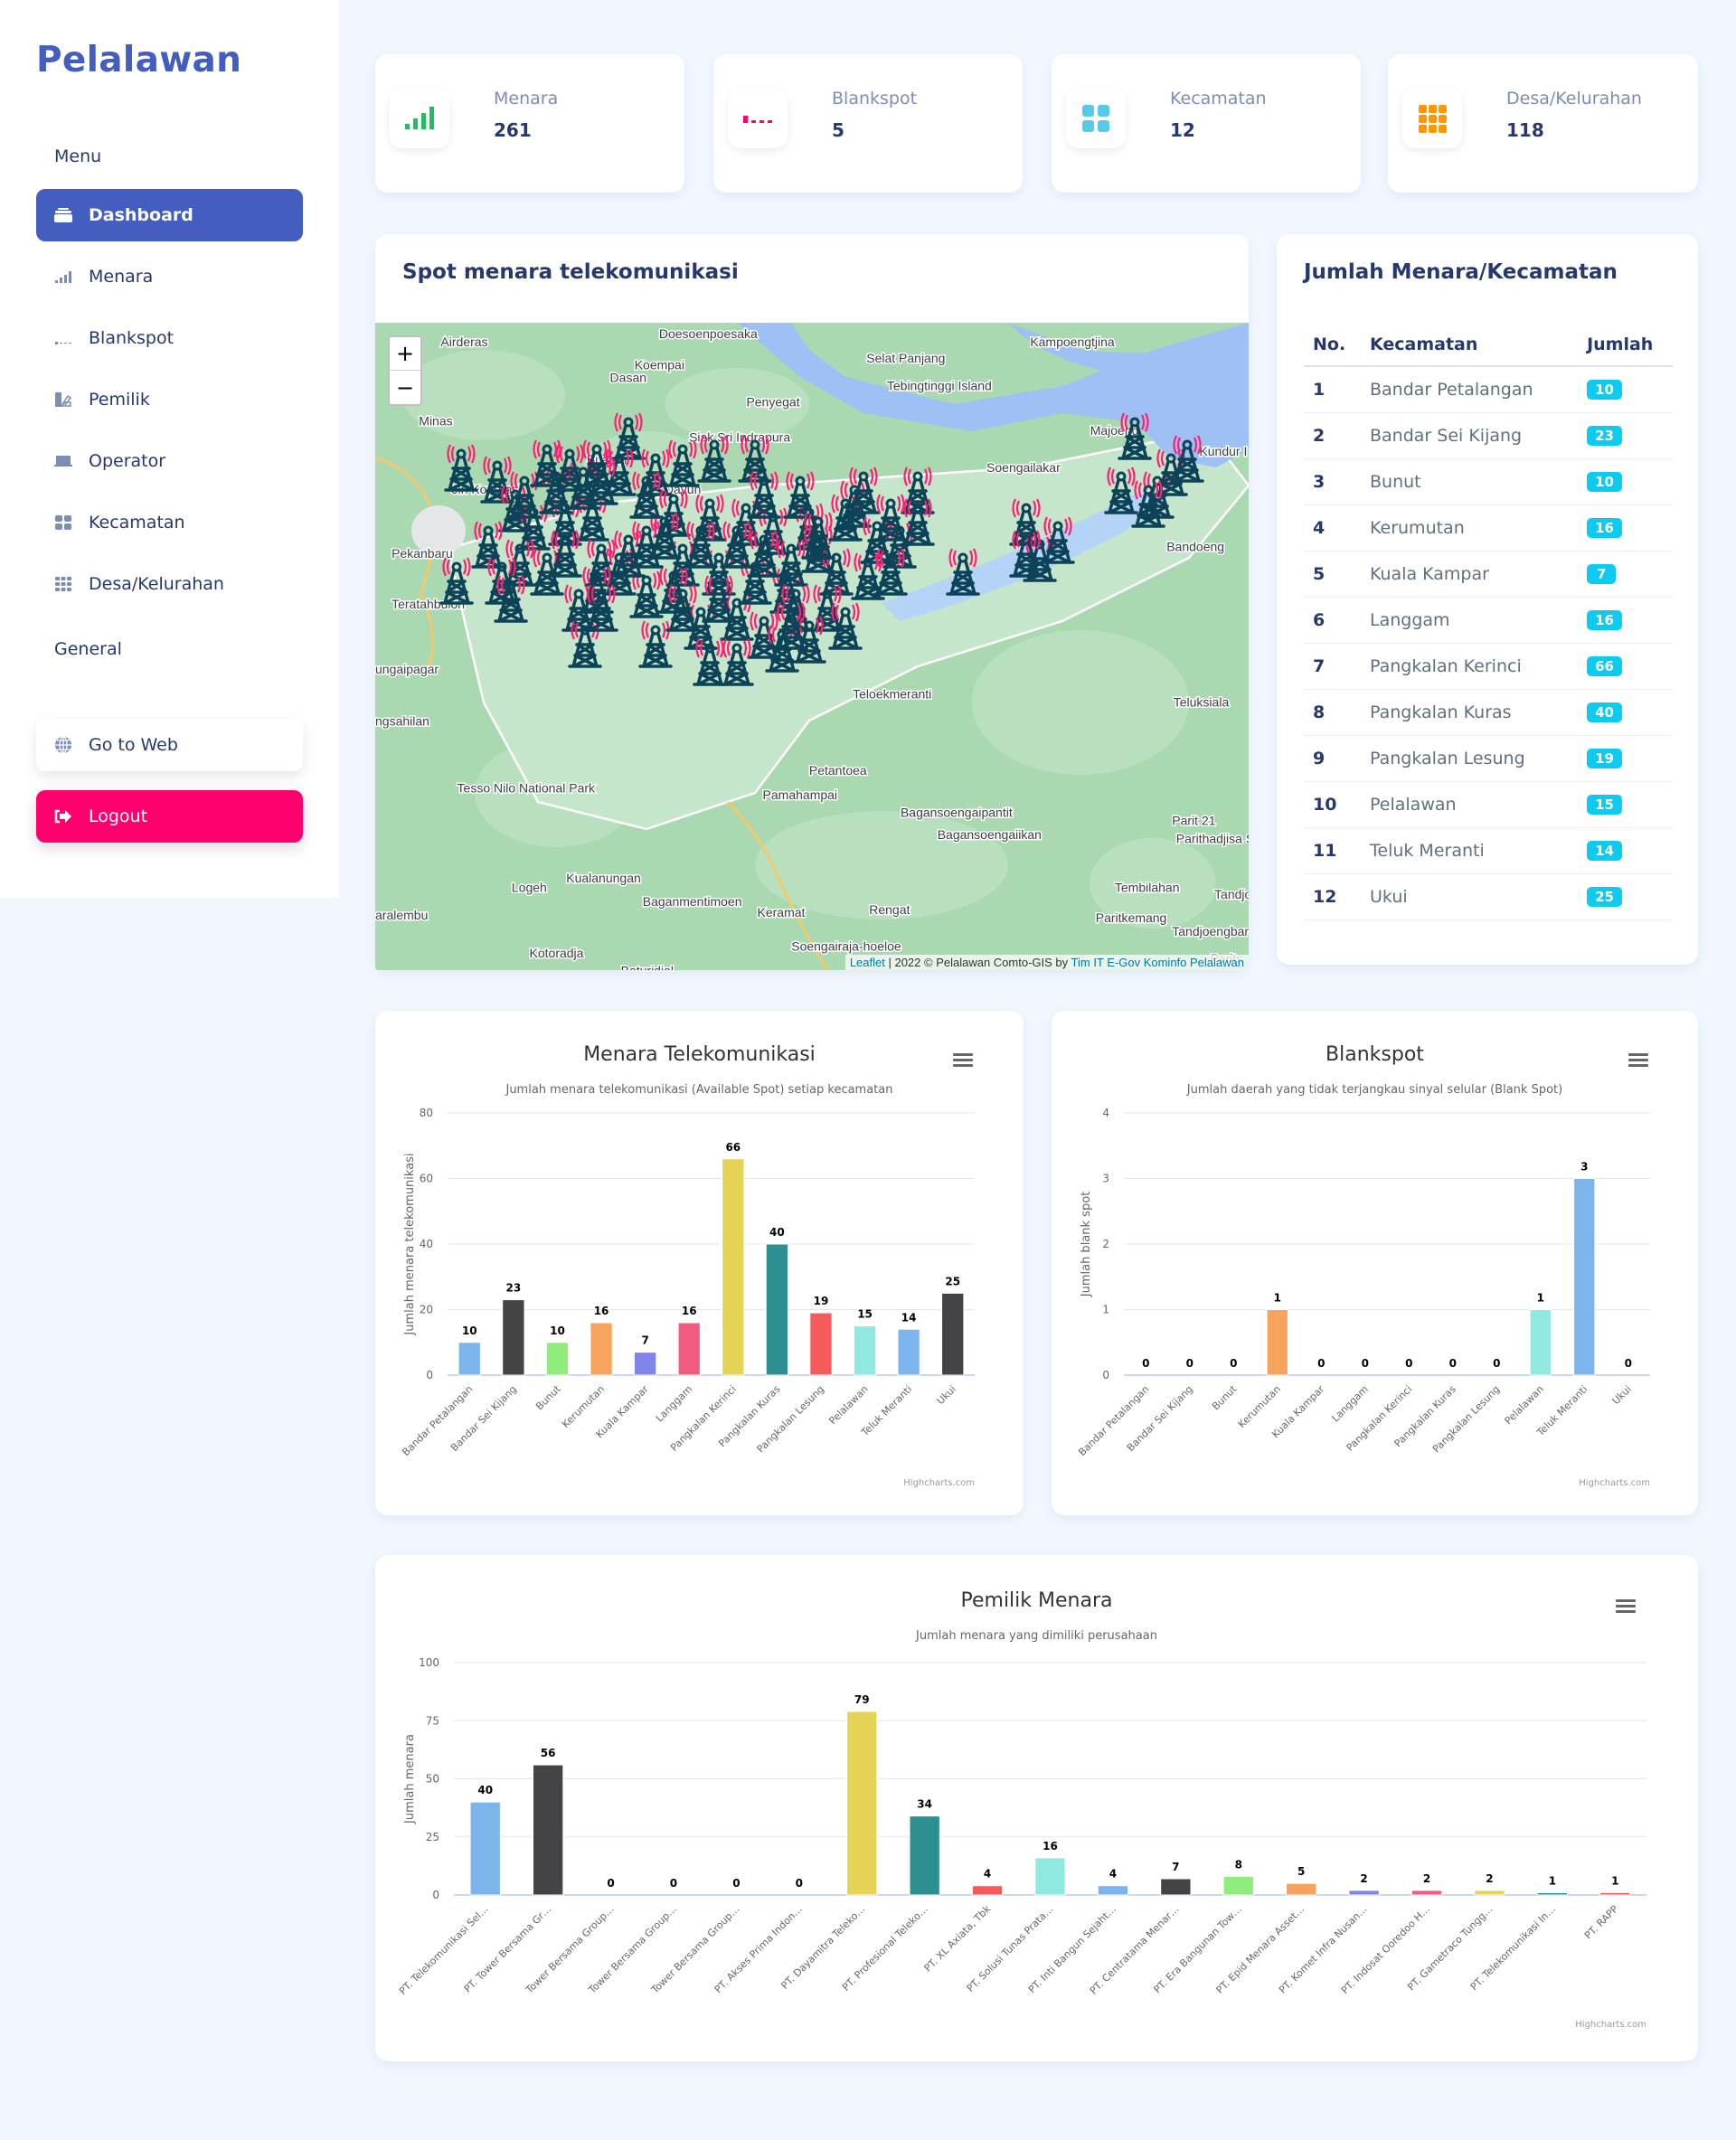  Describe the element at coordinates (958, 1938) in the screenshot. I see `x-tick-label: PT. XL Axiata, Tbk` at that location.